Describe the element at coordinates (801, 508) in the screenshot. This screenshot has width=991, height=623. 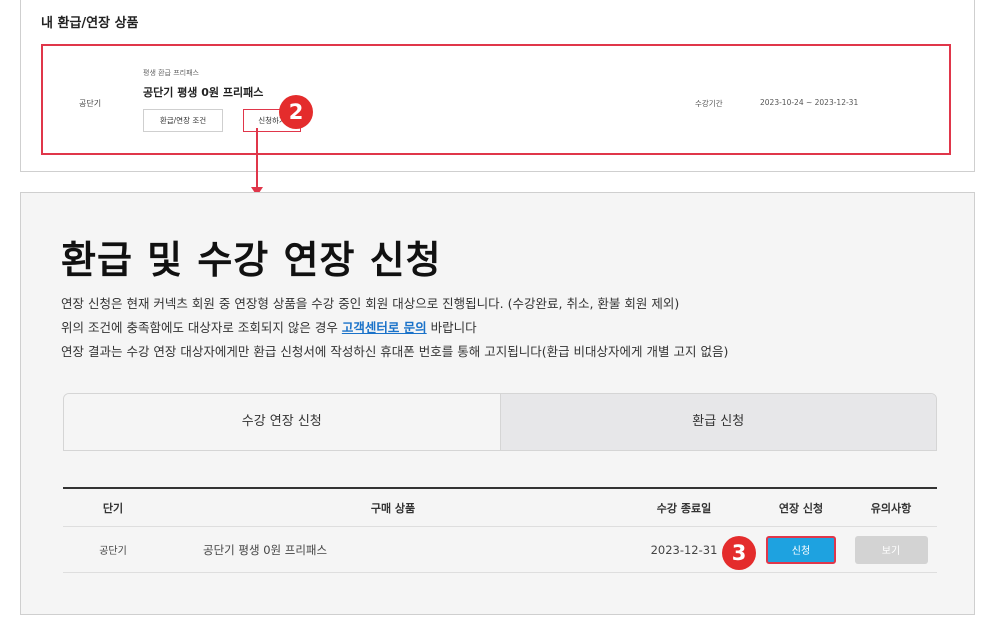
I see `header-extend: 연장 신청` at that location.